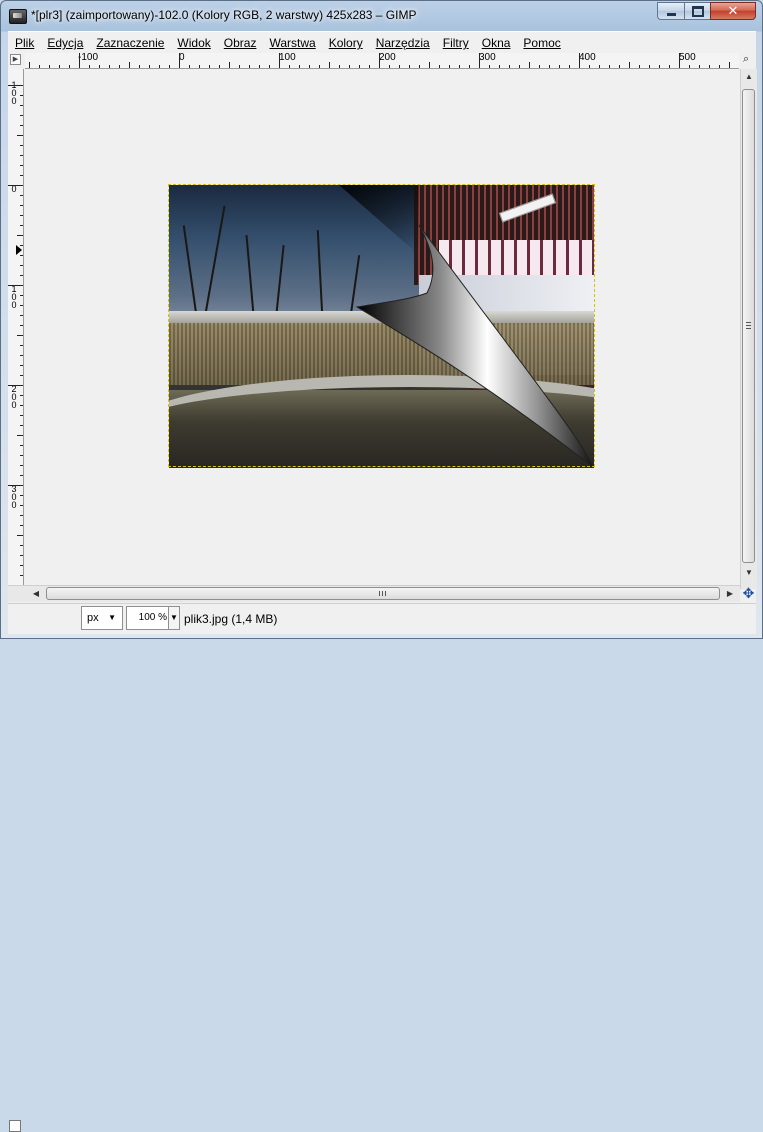 Image resolution: width=763 pixels, height=1132 pixels. What do you see at coordinates (455, 43) in the screenshot?
I see `menu-filtry: Filtry` at bounding box center [455, 43].